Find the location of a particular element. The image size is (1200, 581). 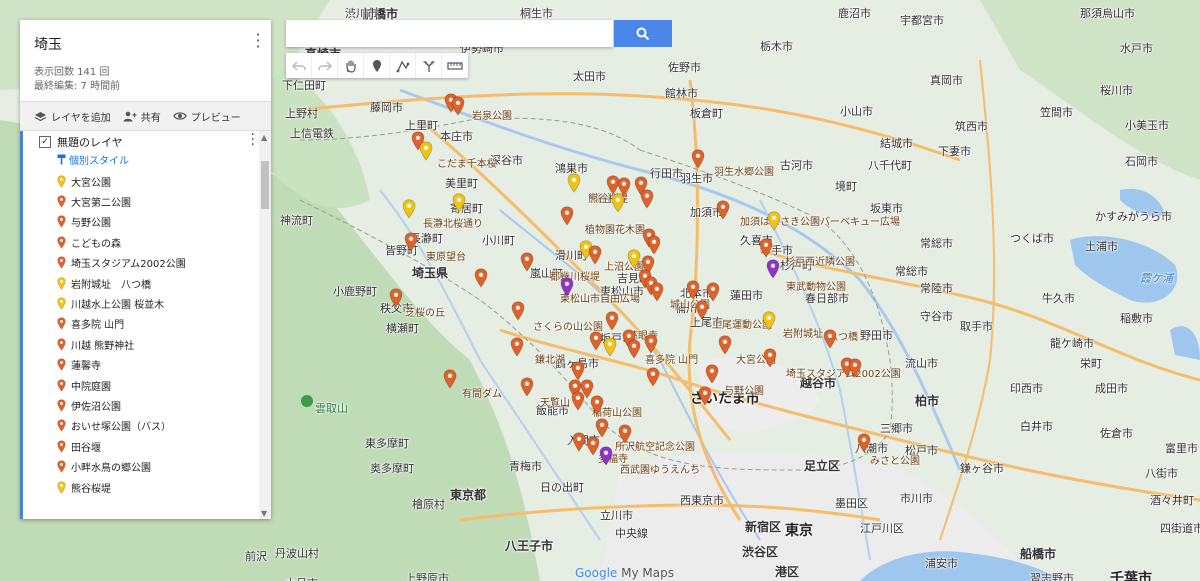

layer-options-menu-icon: · · · is located at coordinates (253, 140).